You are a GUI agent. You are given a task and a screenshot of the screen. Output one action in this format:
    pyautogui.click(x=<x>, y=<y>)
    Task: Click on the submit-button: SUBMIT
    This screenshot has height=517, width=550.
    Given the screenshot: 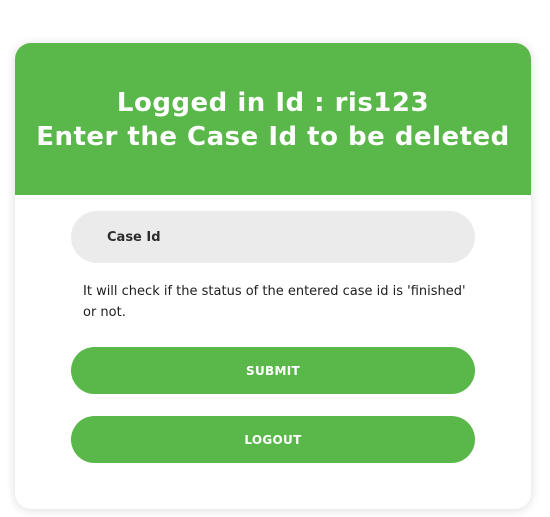 What is the action you would take?
    pyautogui.click(x=273, y=370)
    